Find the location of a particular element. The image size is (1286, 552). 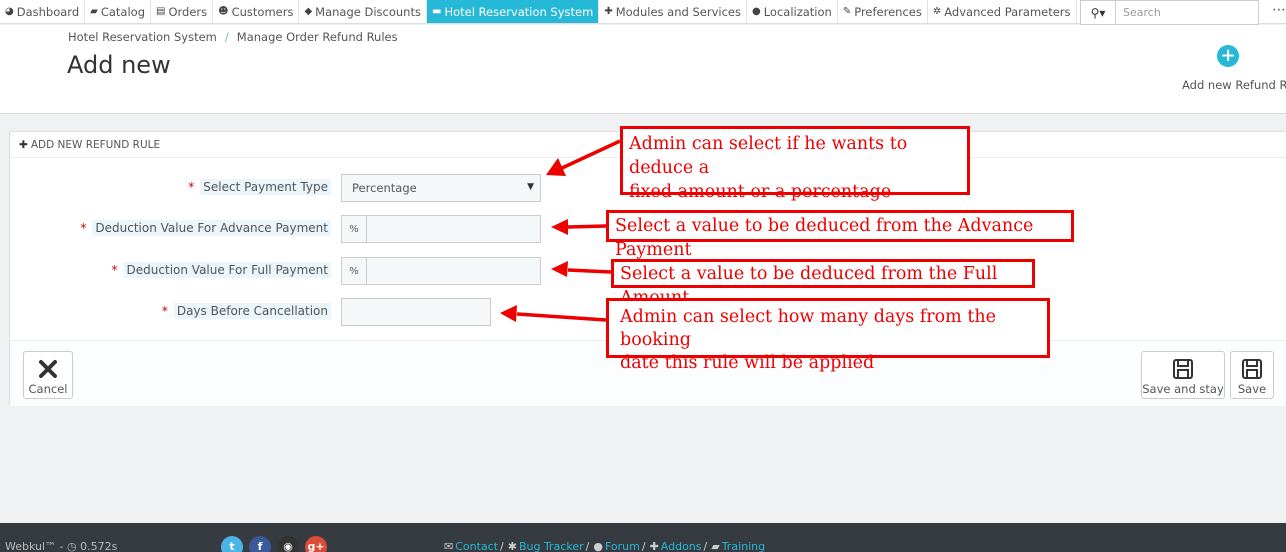

close-icon is located at coordinates (48, 369).